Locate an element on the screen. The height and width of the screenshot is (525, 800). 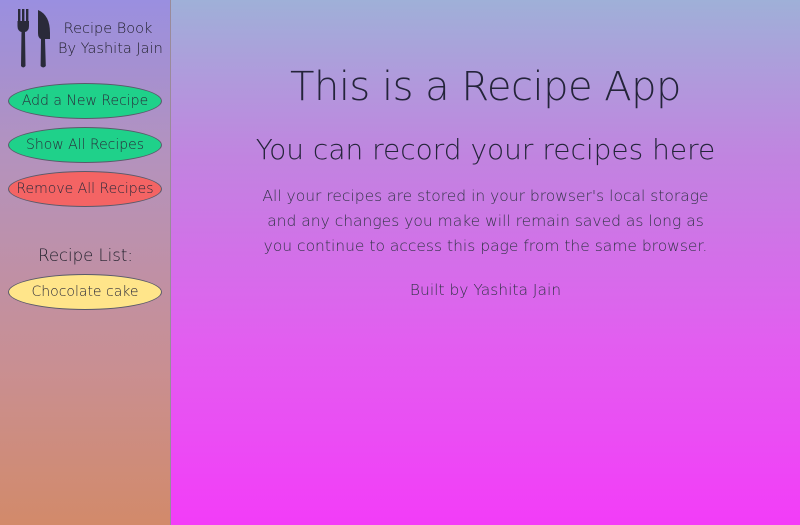
recipe-list-heading: Recipe List: is located at coordinates (85, 255).